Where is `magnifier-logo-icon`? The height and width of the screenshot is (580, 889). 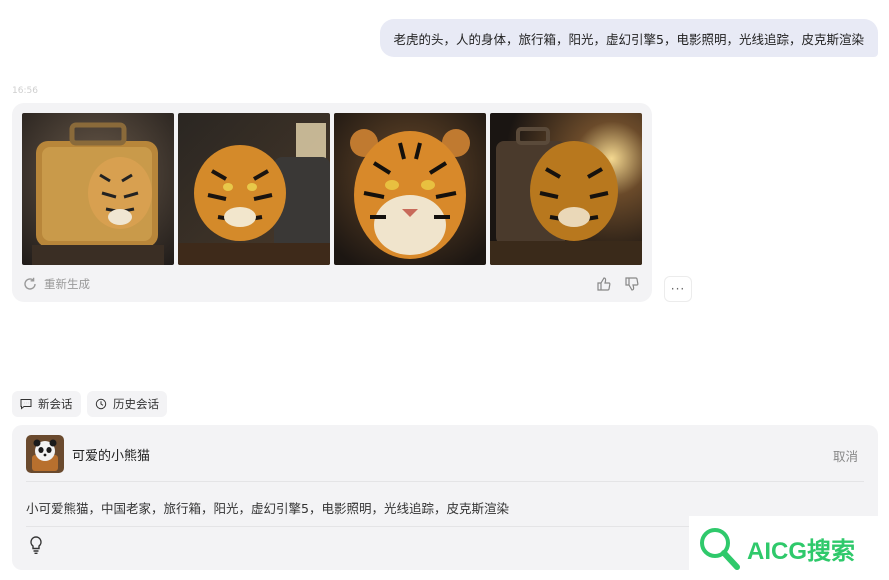
magnifier-logo-icon is located at coordinates (720, 549).